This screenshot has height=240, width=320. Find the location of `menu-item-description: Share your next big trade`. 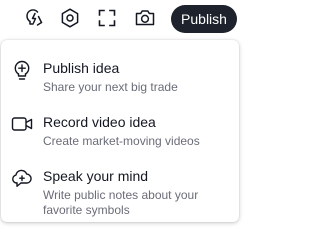

menu-item-description: Share your next big trade is located at coordinates (110, 87).